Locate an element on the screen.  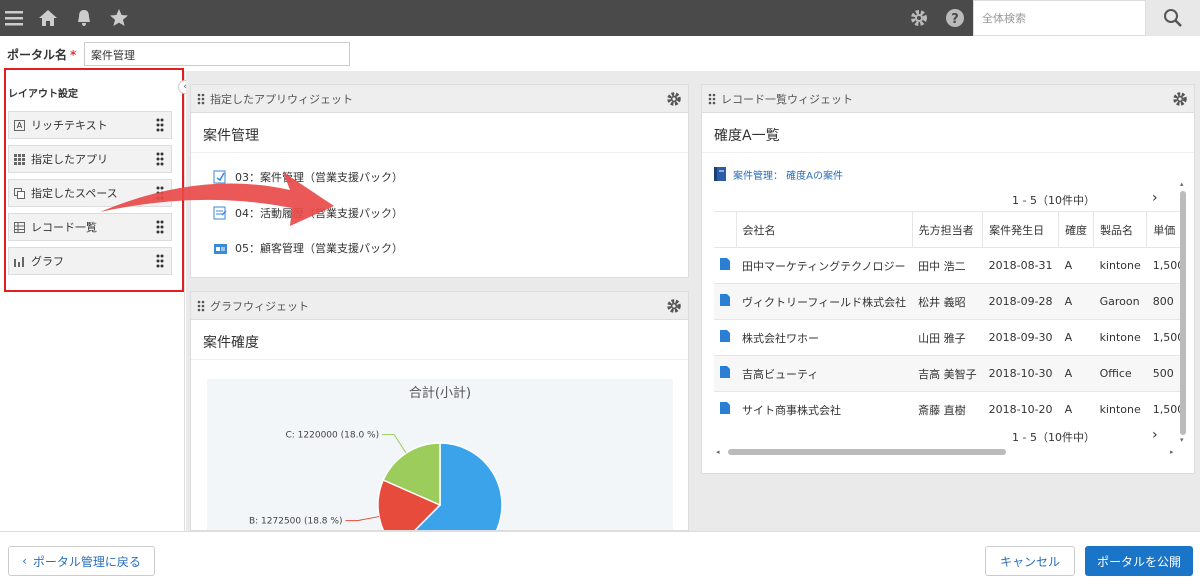
back-to-portal-management-button: ‹ ポータル管理に戻る is located at coordinates (81, 561).